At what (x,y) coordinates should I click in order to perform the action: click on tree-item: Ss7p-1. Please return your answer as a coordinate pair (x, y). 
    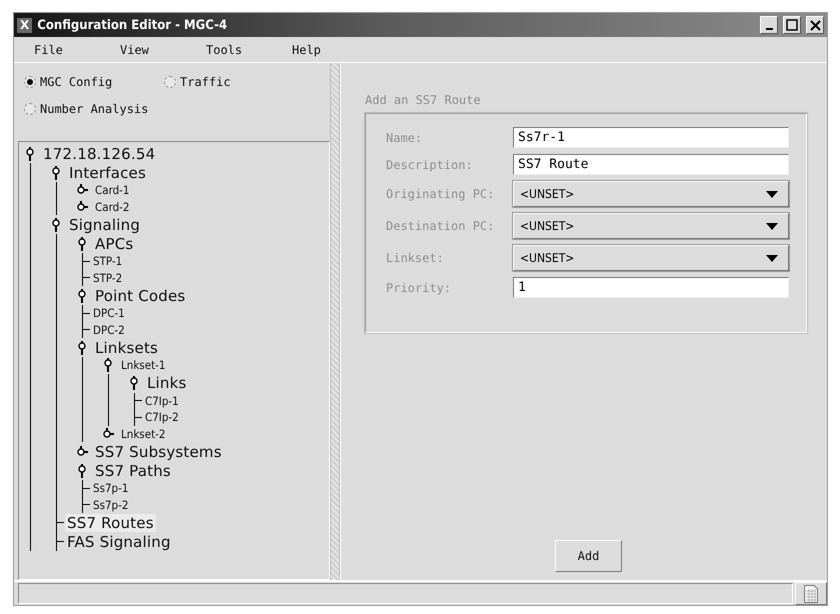
    Looking at the image, I should click on (110, 488).